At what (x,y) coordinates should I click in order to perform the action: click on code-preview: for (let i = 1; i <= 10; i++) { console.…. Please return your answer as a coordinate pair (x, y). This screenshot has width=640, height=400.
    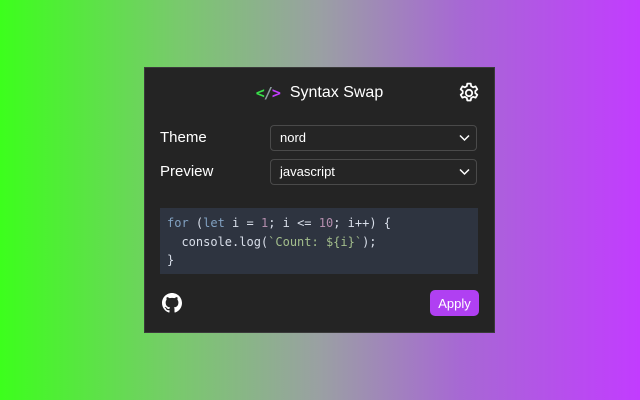
    Looking at the image, I should click on (319, 241).